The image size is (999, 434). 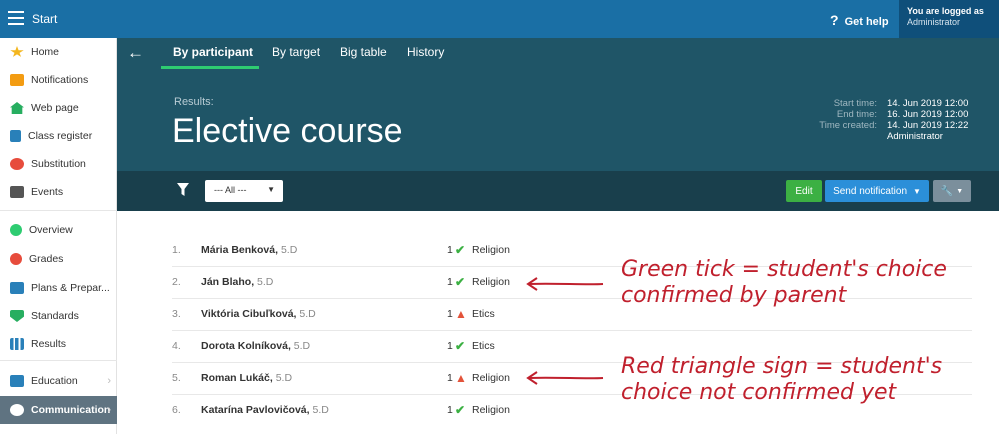 I want to click on send-notification-label: Send notification, so click(x=870, y=191).